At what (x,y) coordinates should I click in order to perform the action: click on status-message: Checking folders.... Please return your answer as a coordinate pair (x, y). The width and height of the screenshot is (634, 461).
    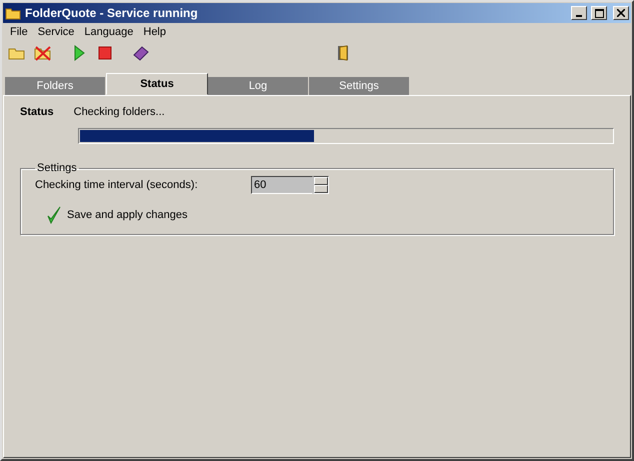
    Looking at the image, I should click on (119, 112).